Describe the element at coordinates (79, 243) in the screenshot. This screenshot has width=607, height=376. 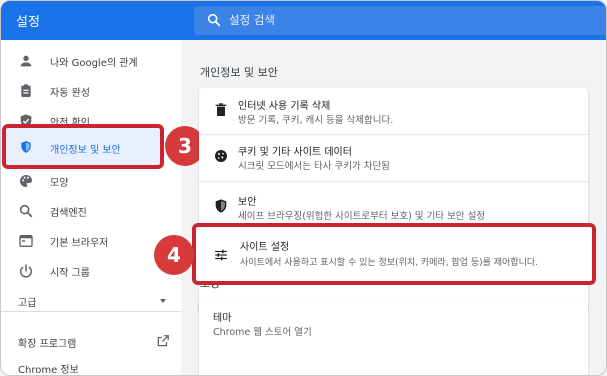
I see `sidebar-item-label: 기본 브라우저` at that location.